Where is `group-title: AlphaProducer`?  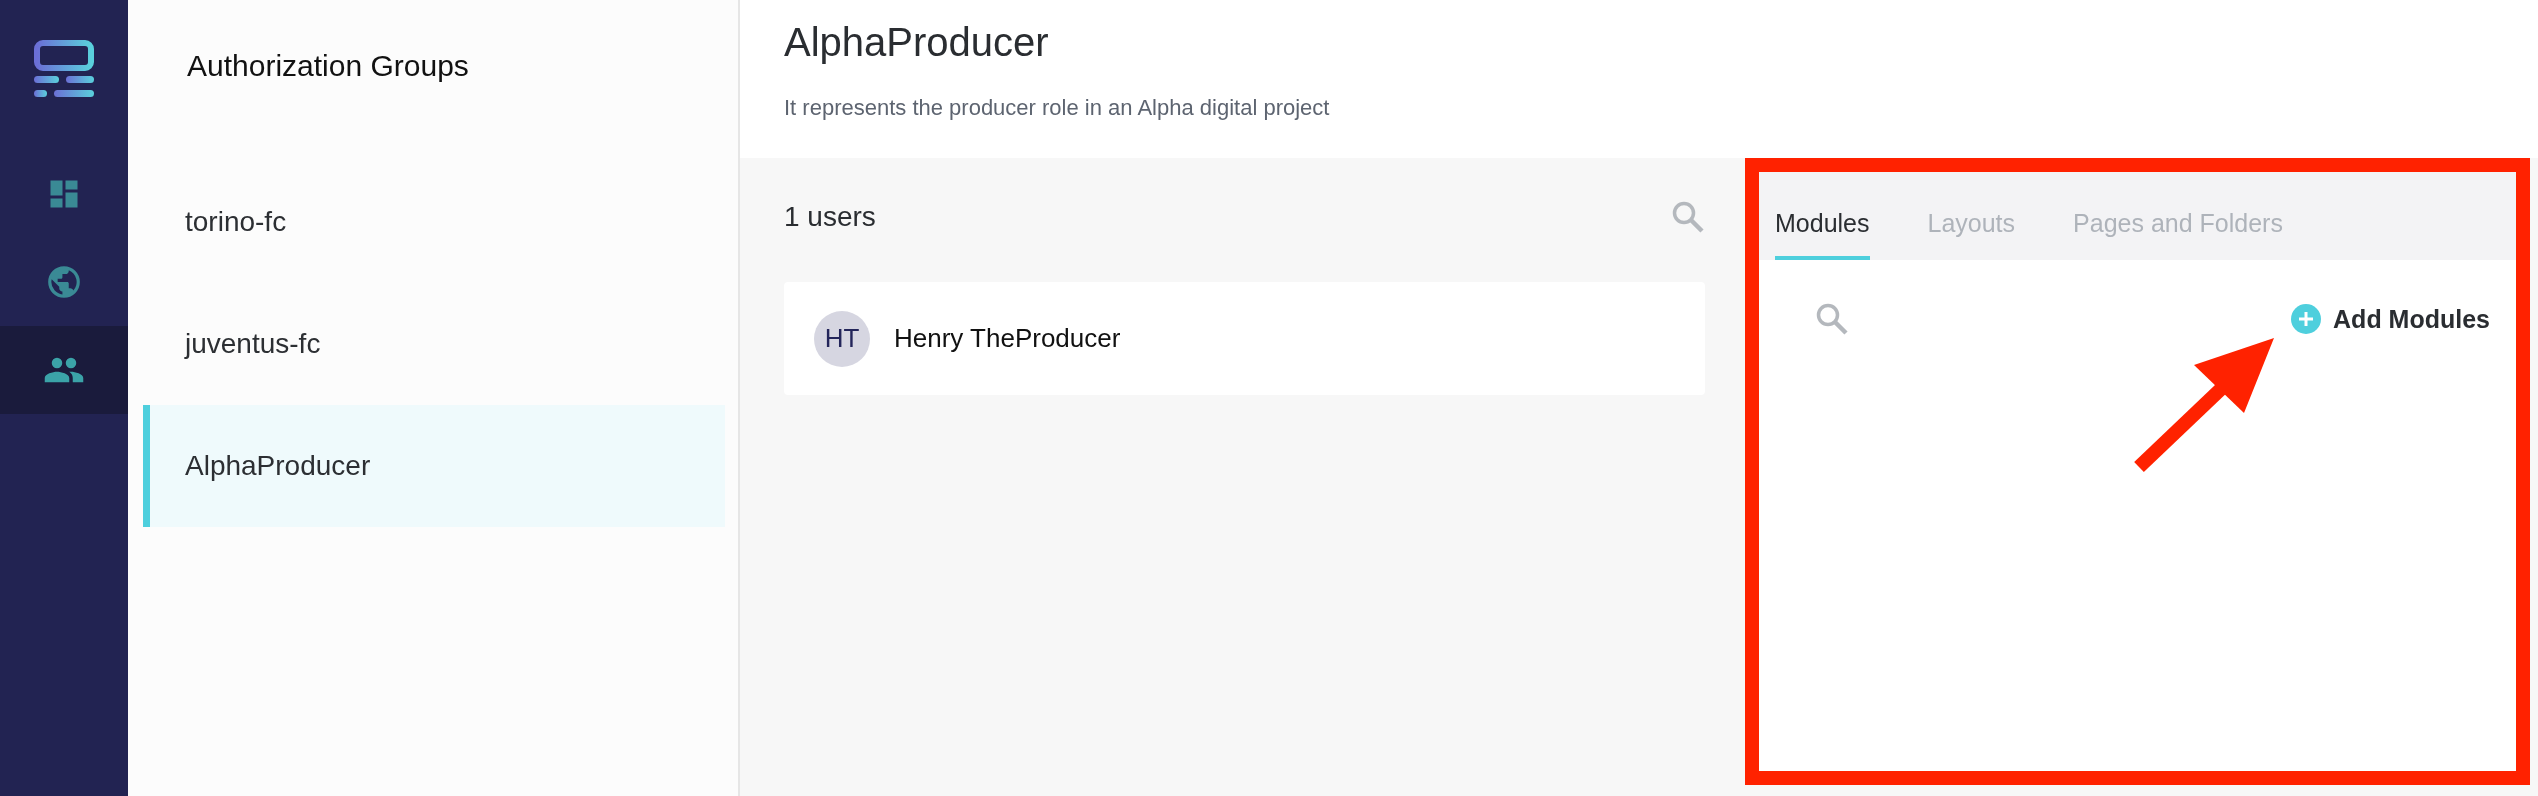
group-title: AlphaProducer is located at coordinates (917, 42).